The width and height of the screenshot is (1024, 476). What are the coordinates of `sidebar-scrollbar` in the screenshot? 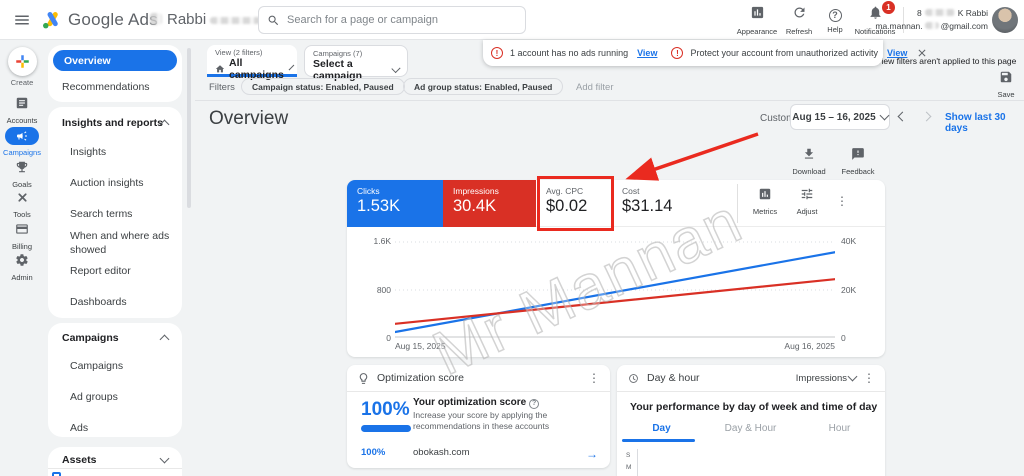 It's located at (189, 128).